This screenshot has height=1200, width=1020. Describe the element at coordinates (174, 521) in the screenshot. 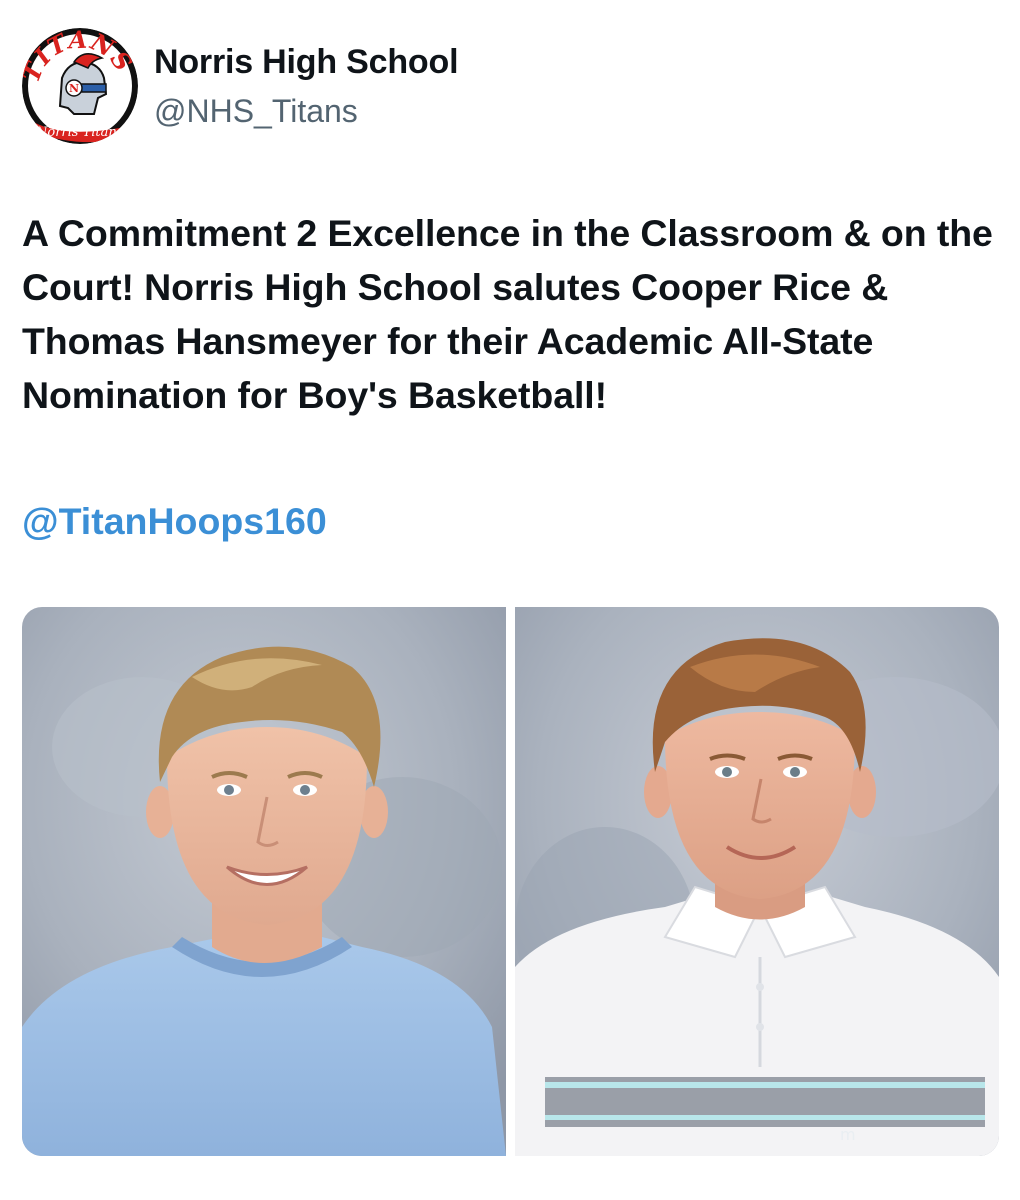

I see `mention-link: @TitanHoops160` at that location.